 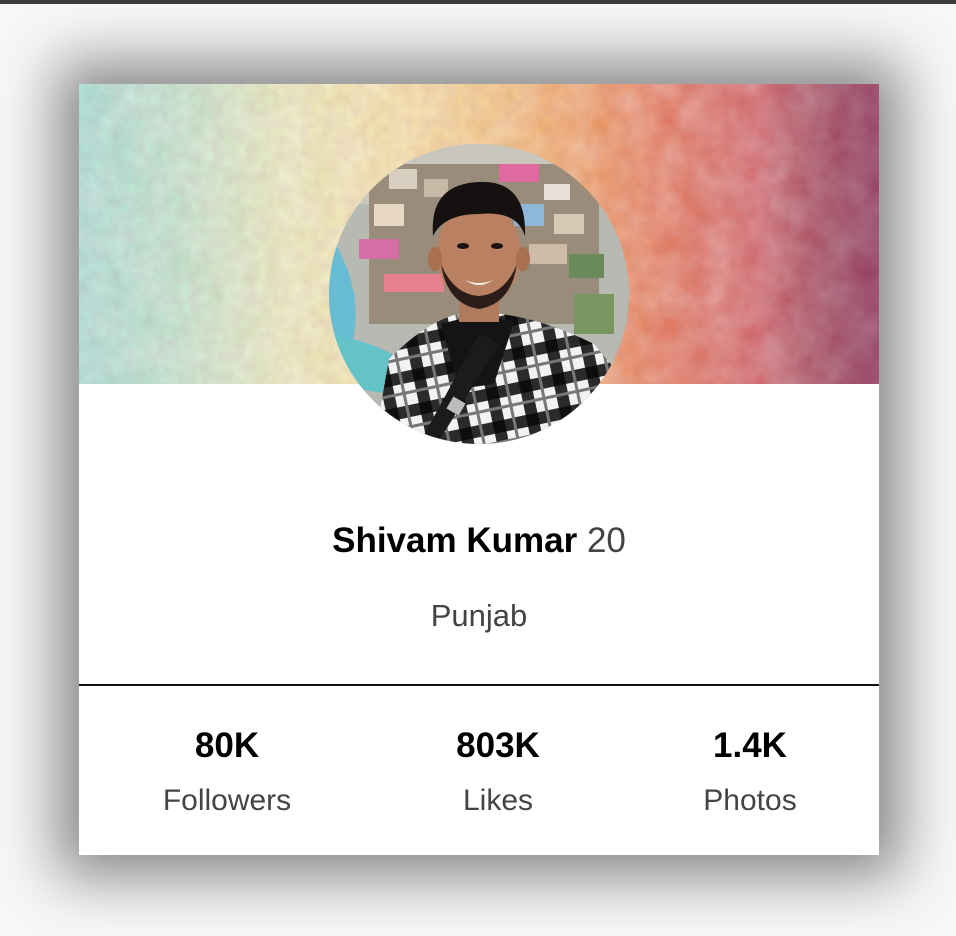 What do you see at coordinates (479, 685) in the screenshot?
I see `stats-divider` at bounding box center [479, 685].